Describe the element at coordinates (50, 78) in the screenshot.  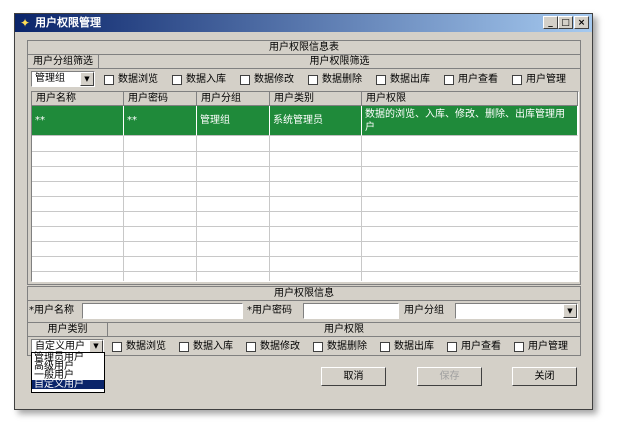
I see `group-filter-value: 管理组` at that location.